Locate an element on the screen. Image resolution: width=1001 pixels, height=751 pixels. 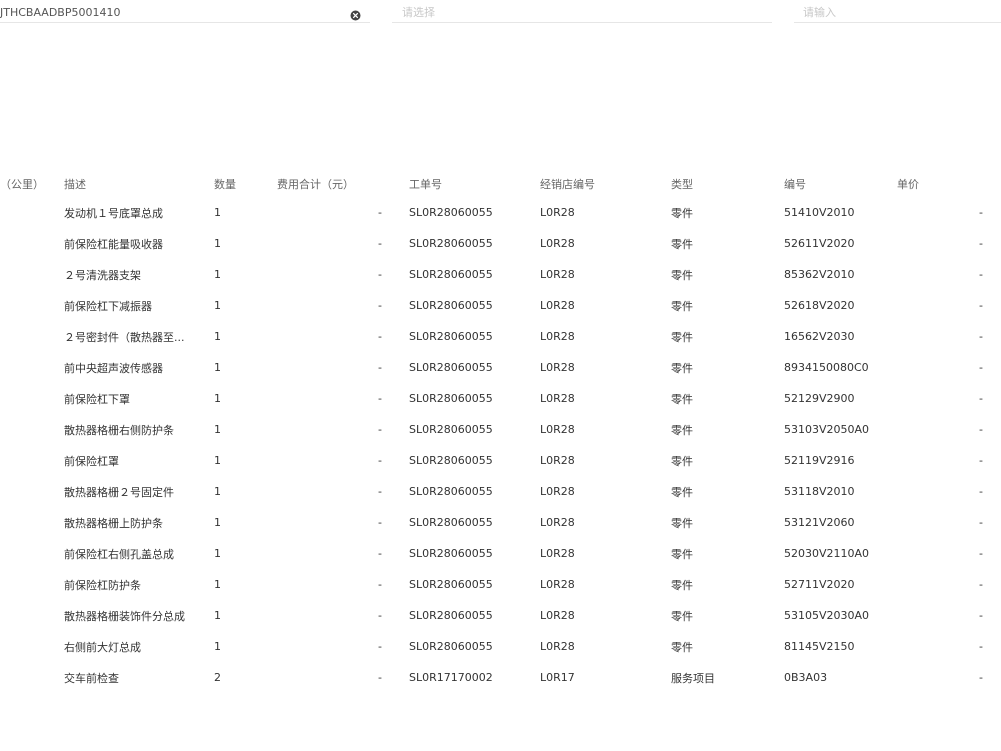
table-header: （公里） 描述 数量 费用合计（元） 工单号 经销店编号 类型 编号 单价 is located at coordinates (500, 183).